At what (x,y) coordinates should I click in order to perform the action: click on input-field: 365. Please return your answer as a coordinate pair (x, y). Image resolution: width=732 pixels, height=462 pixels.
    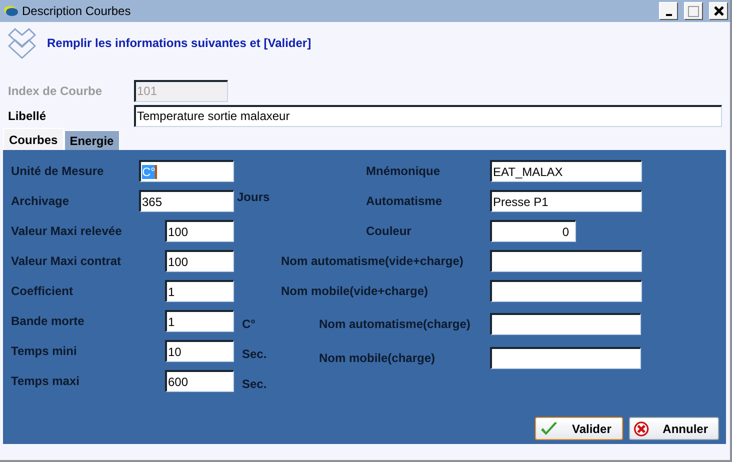
    Looking at the image, I should click on (186, 201).